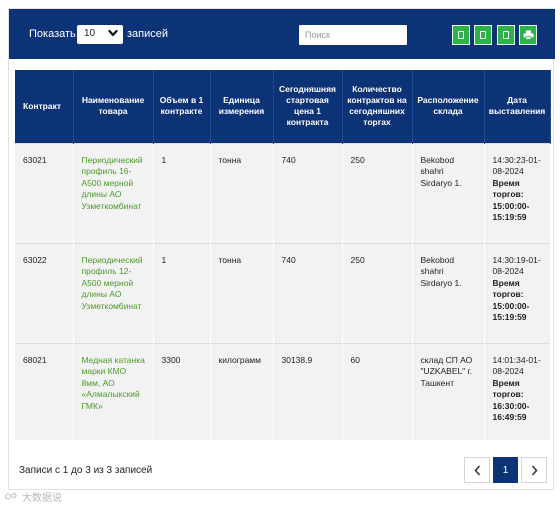 The width and height of the screenshot is (560, 509). I want to click on cell-contract: 63021, so click(44, 192).